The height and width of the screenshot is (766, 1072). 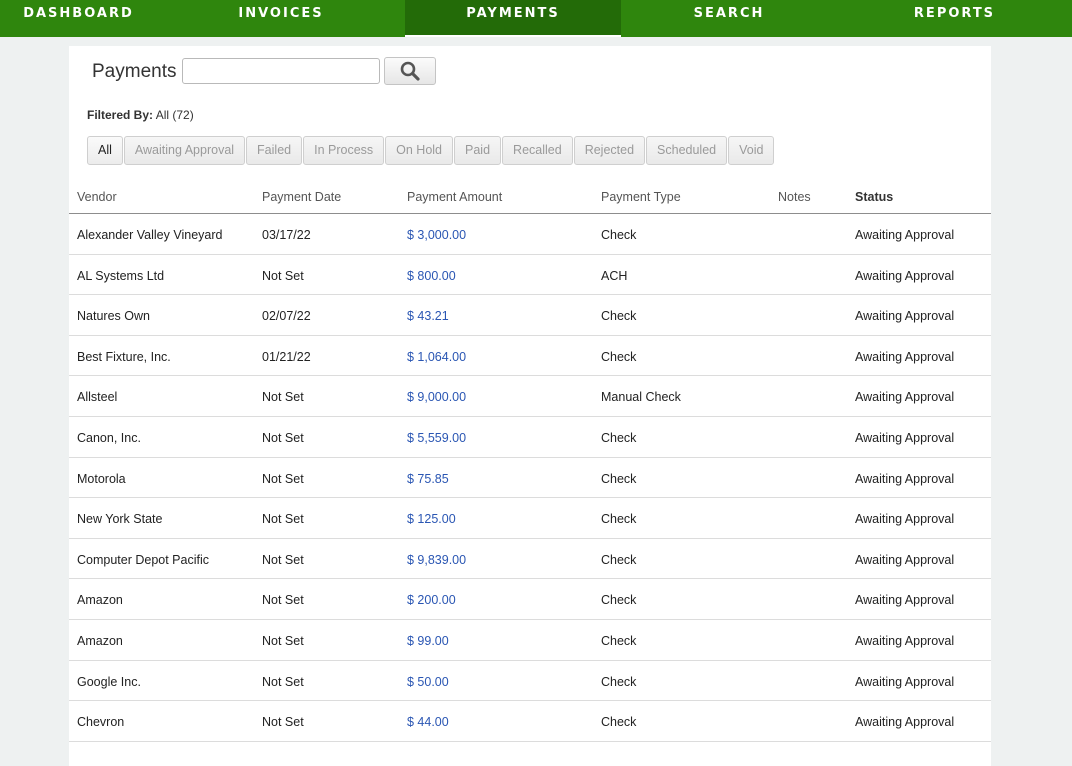 What do you see at coordinates (609, 150) in the screenshot?
I see `filter-rejected: Rejected` at bounding box center [609, 150].